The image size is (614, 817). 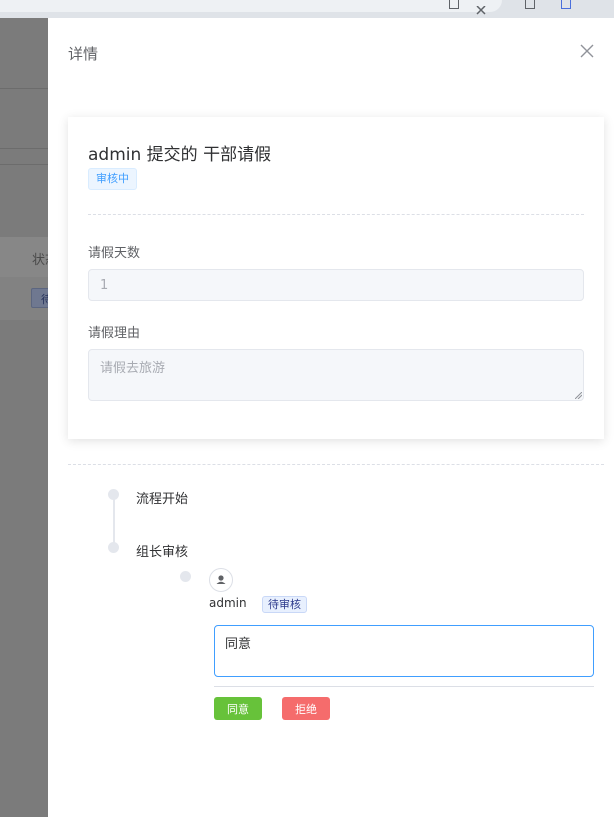 What do you see at coordinates (566, 4) in the screenshot?
I see `profile-icon` at bounding box center [566, 4].